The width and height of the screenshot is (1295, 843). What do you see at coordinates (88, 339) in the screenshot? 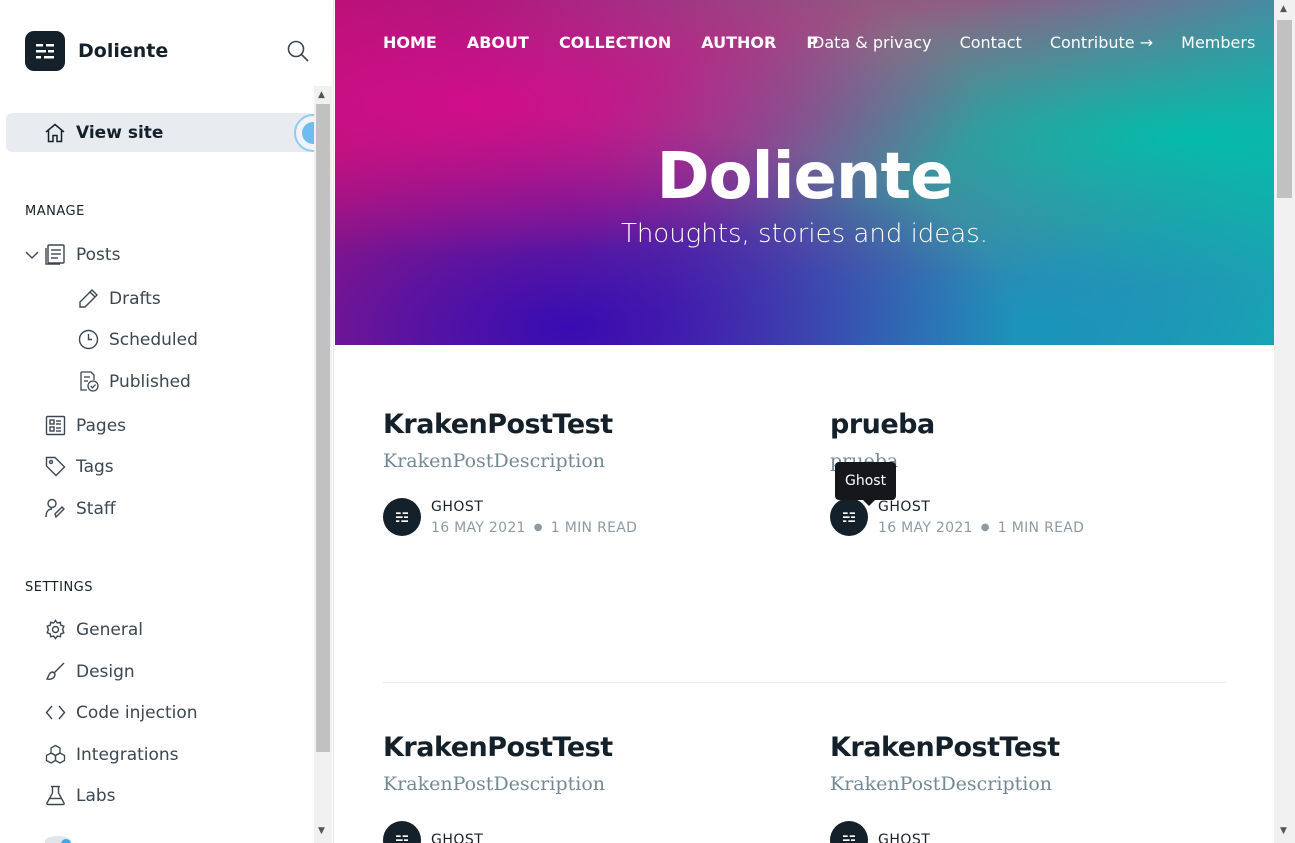
I see `clock-icon` at bounding box center [88, 339].